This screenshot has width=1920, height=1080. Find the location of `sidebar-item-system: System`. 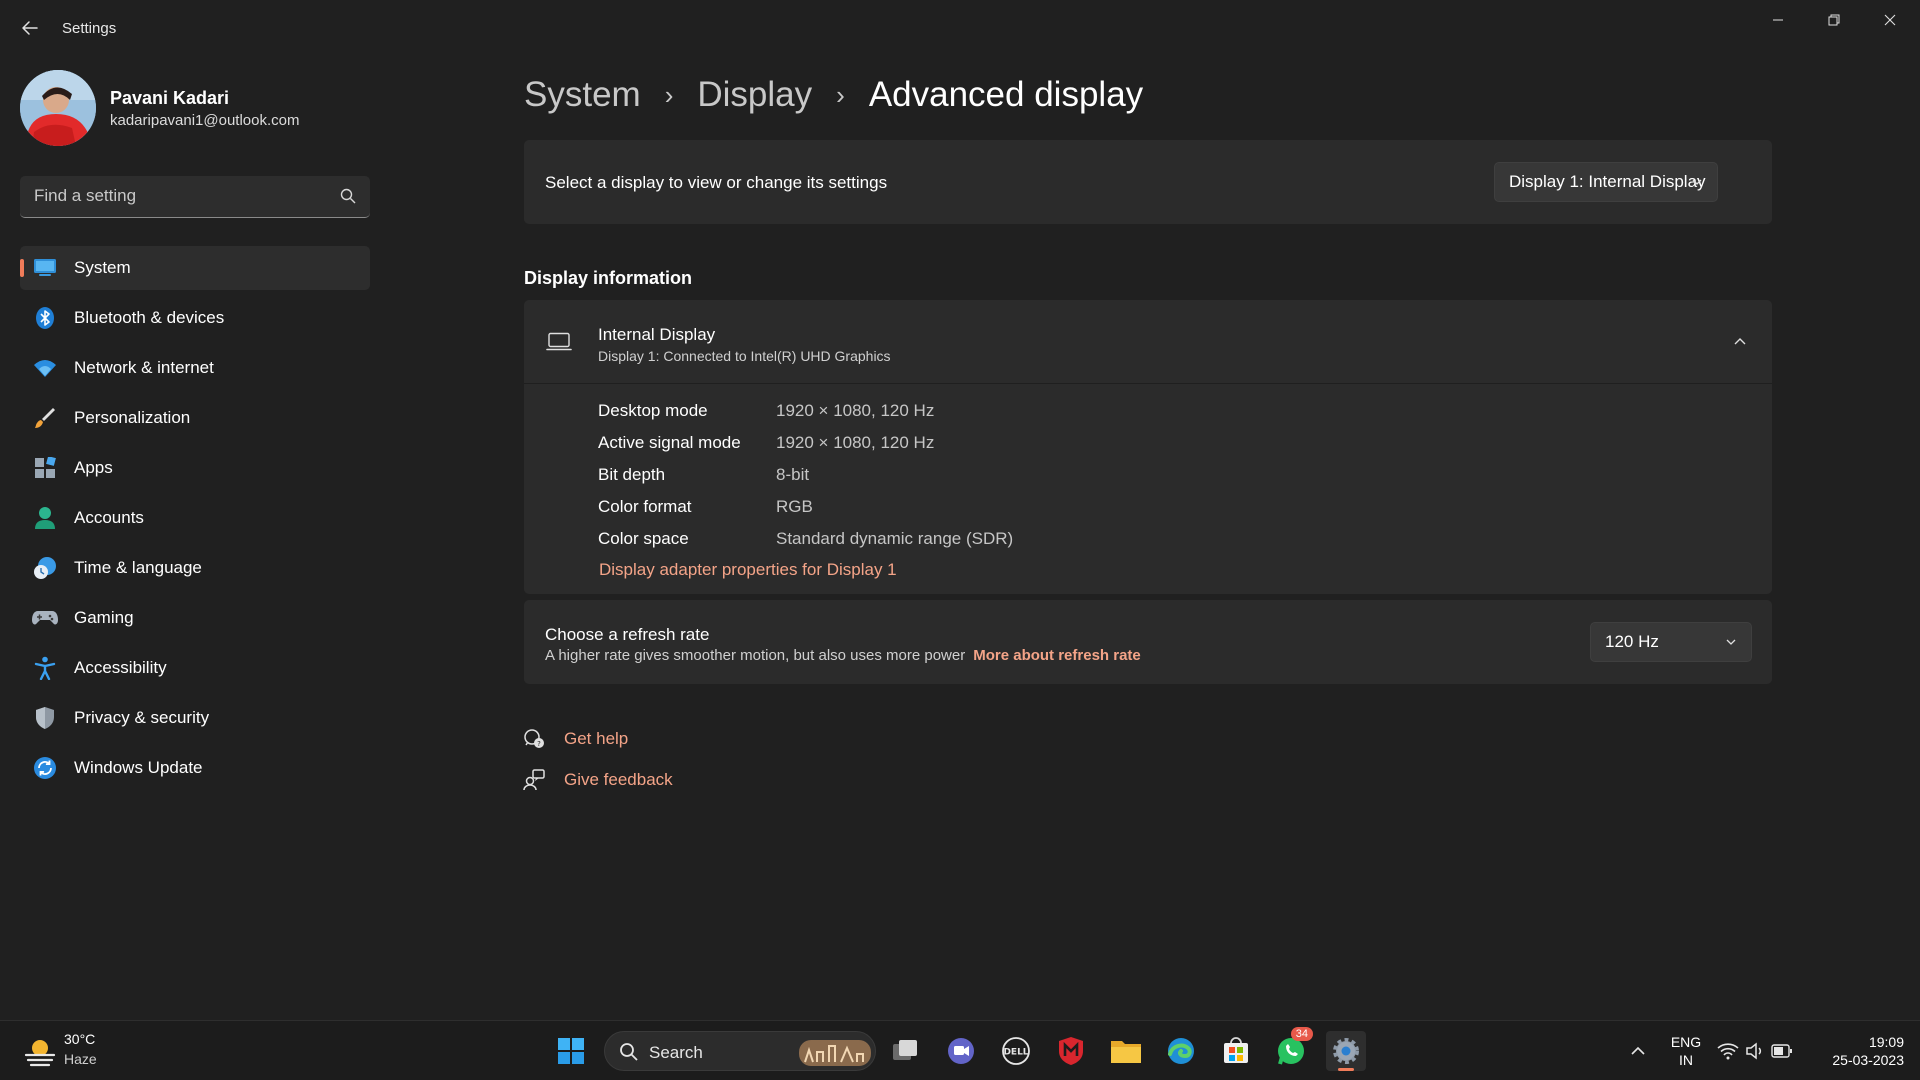

sidebar-item-system: System is located at coordinates (195, 268).